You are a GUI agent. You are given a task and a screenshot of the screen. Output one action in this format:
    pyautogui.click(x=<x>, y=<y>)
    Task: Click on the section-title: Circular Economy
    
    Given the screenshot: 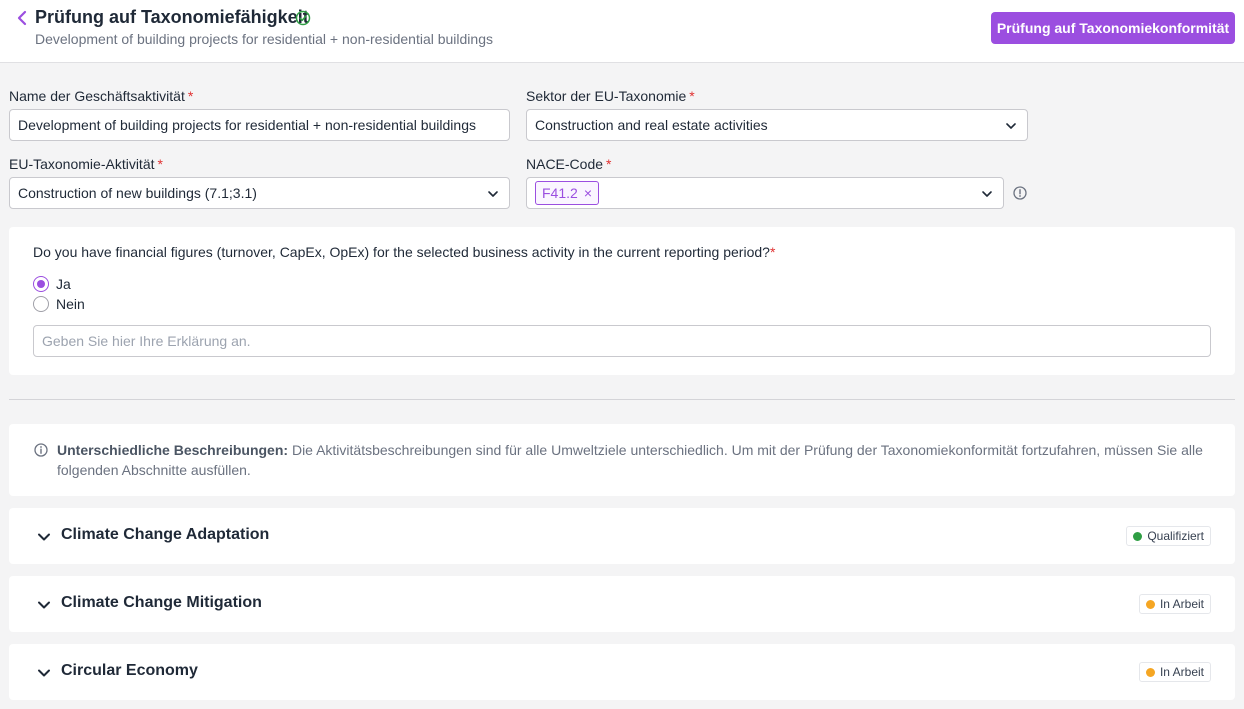 What is the action you would take?
    pyautogui.click(x=129, y=670)
    